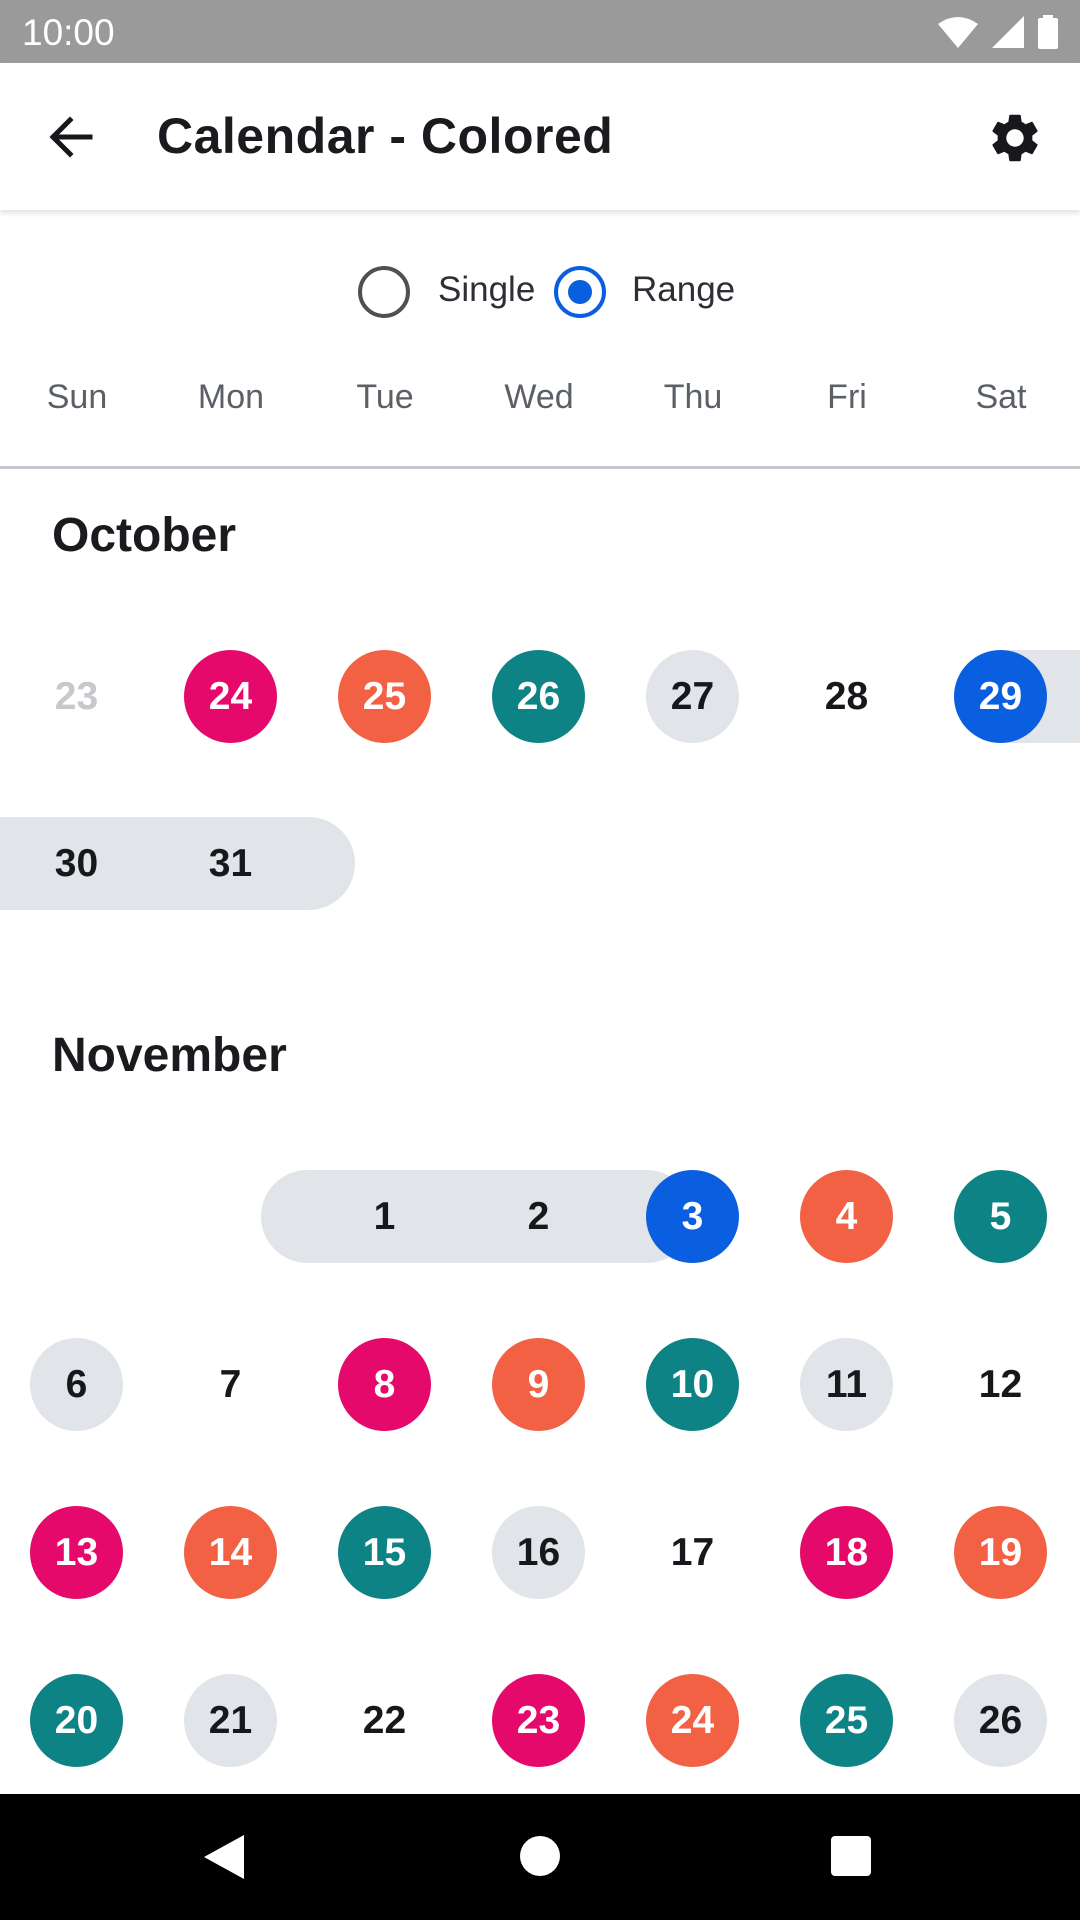 The image size is (1080, 1920). I want to click on weekday-tue: Tue, so click(385, 397).